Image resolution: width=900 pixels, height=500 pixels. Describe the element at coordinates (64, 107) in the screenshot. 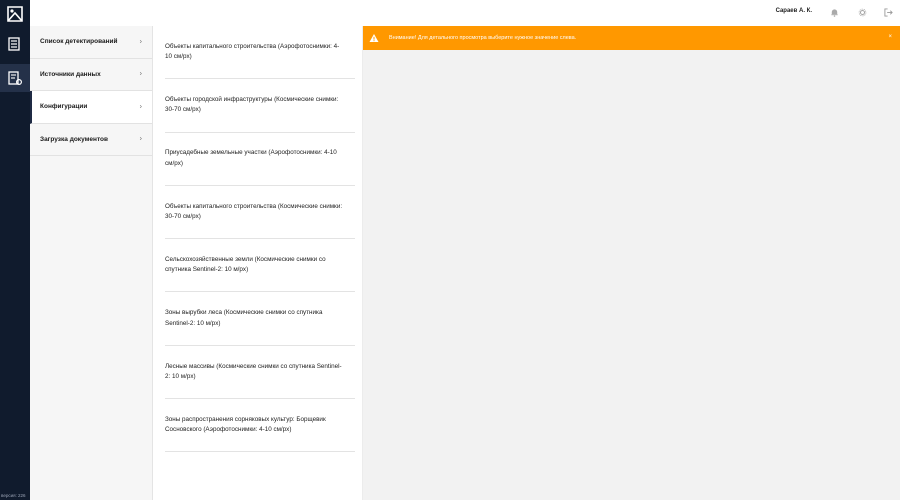

I see `menu-item-label: Конфигурации` at that location.